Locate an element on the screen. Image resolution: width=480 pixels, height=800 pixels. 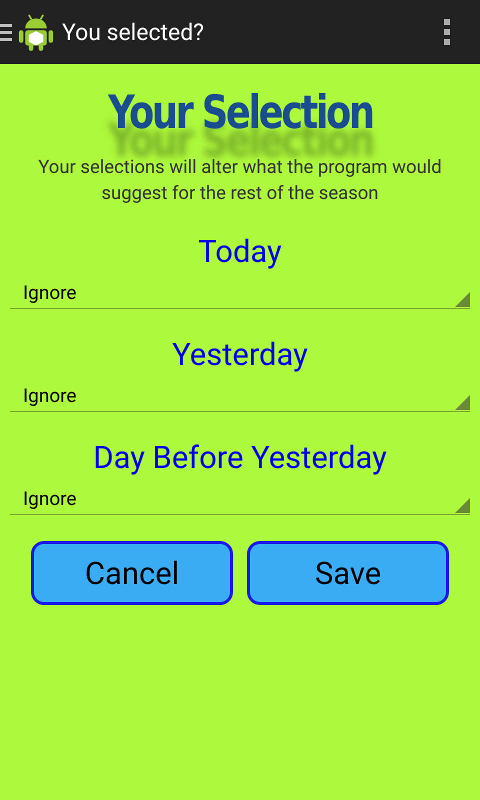
action-button: Cancel is located at coordinates (132, 573).